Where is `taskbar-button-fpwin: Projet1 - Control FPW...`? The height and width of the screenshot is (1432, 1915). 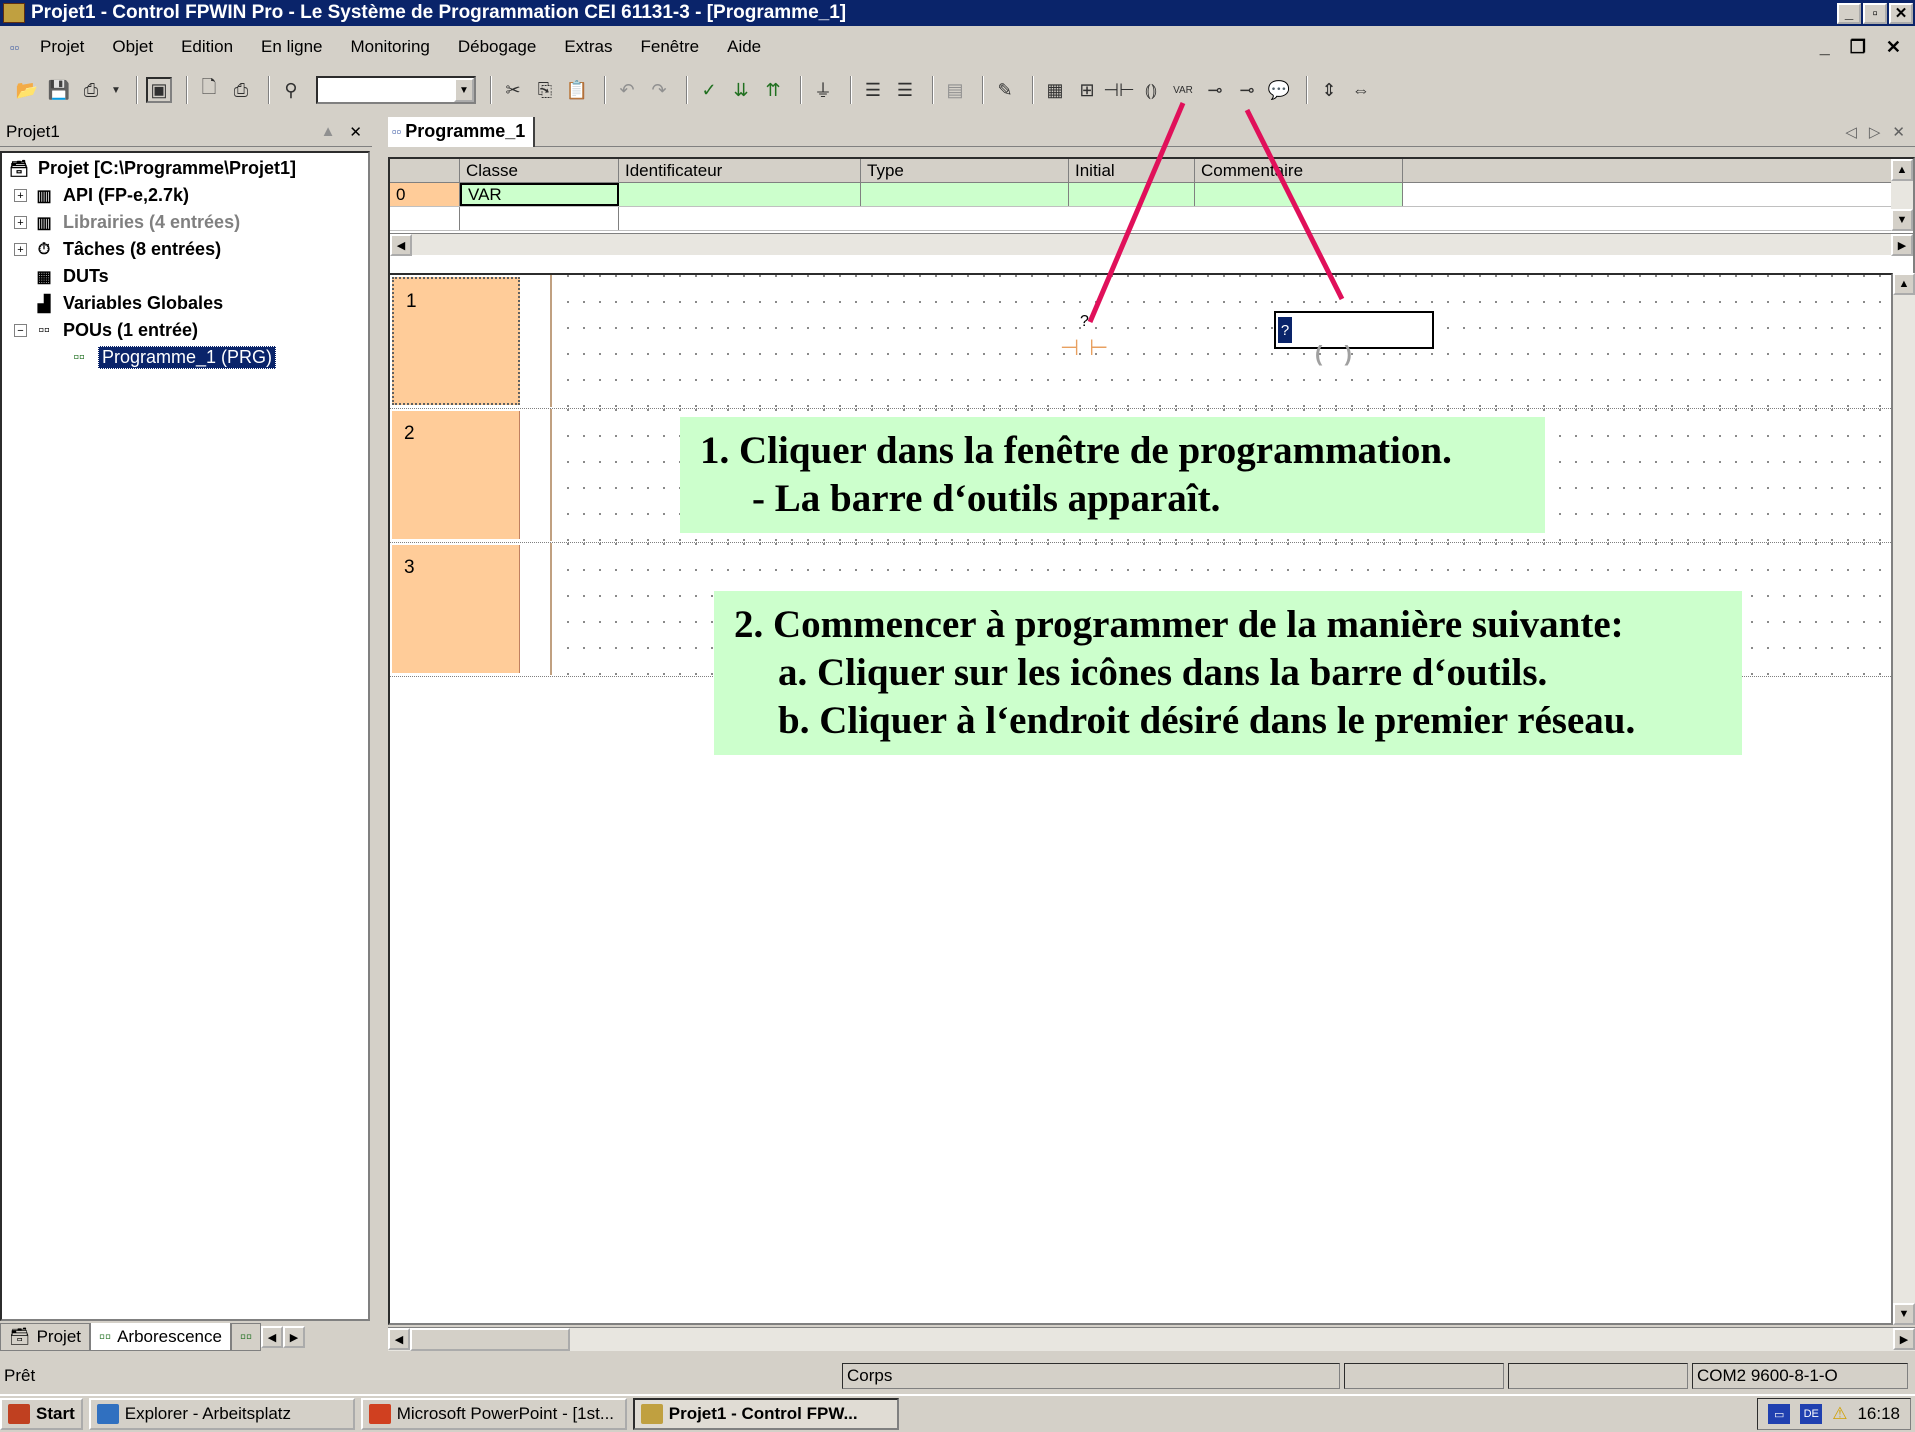 taskbar-button-fpwin: Projet1 - Control FPW... is located at coordinates (765, 1414).